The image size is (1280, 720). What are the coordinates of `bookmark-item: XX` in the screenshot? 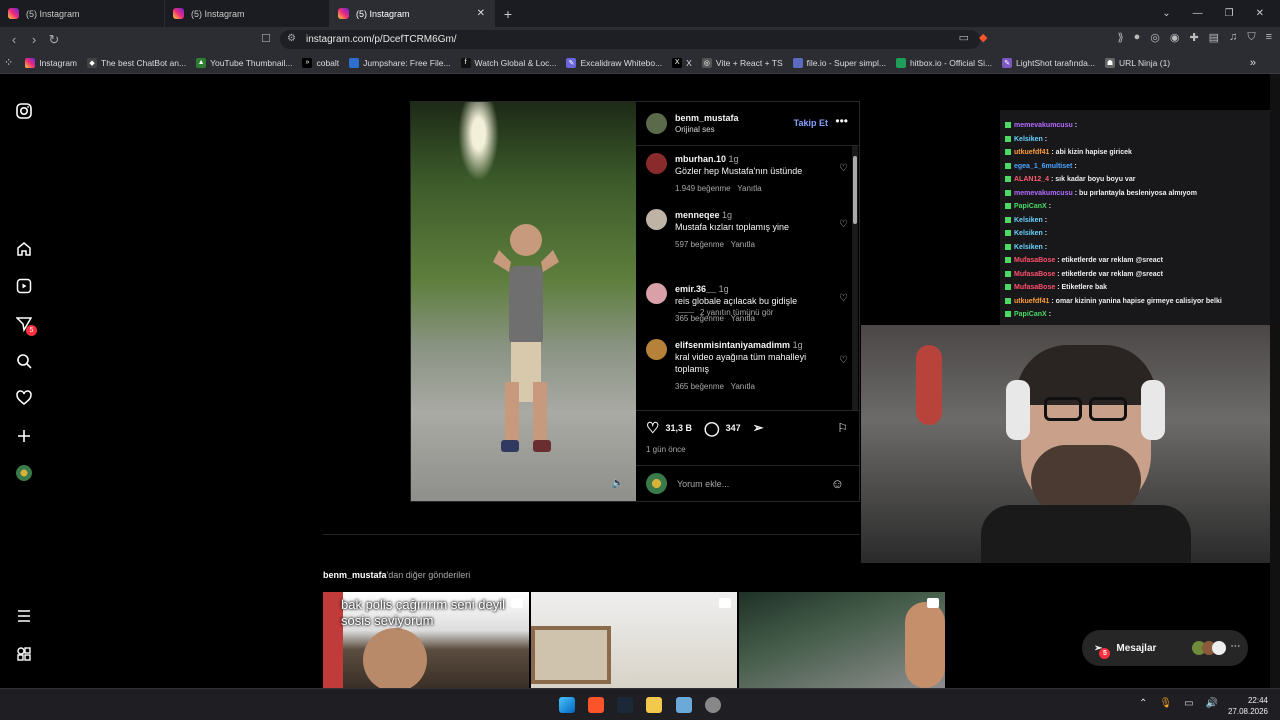 It's located at (682, 62).